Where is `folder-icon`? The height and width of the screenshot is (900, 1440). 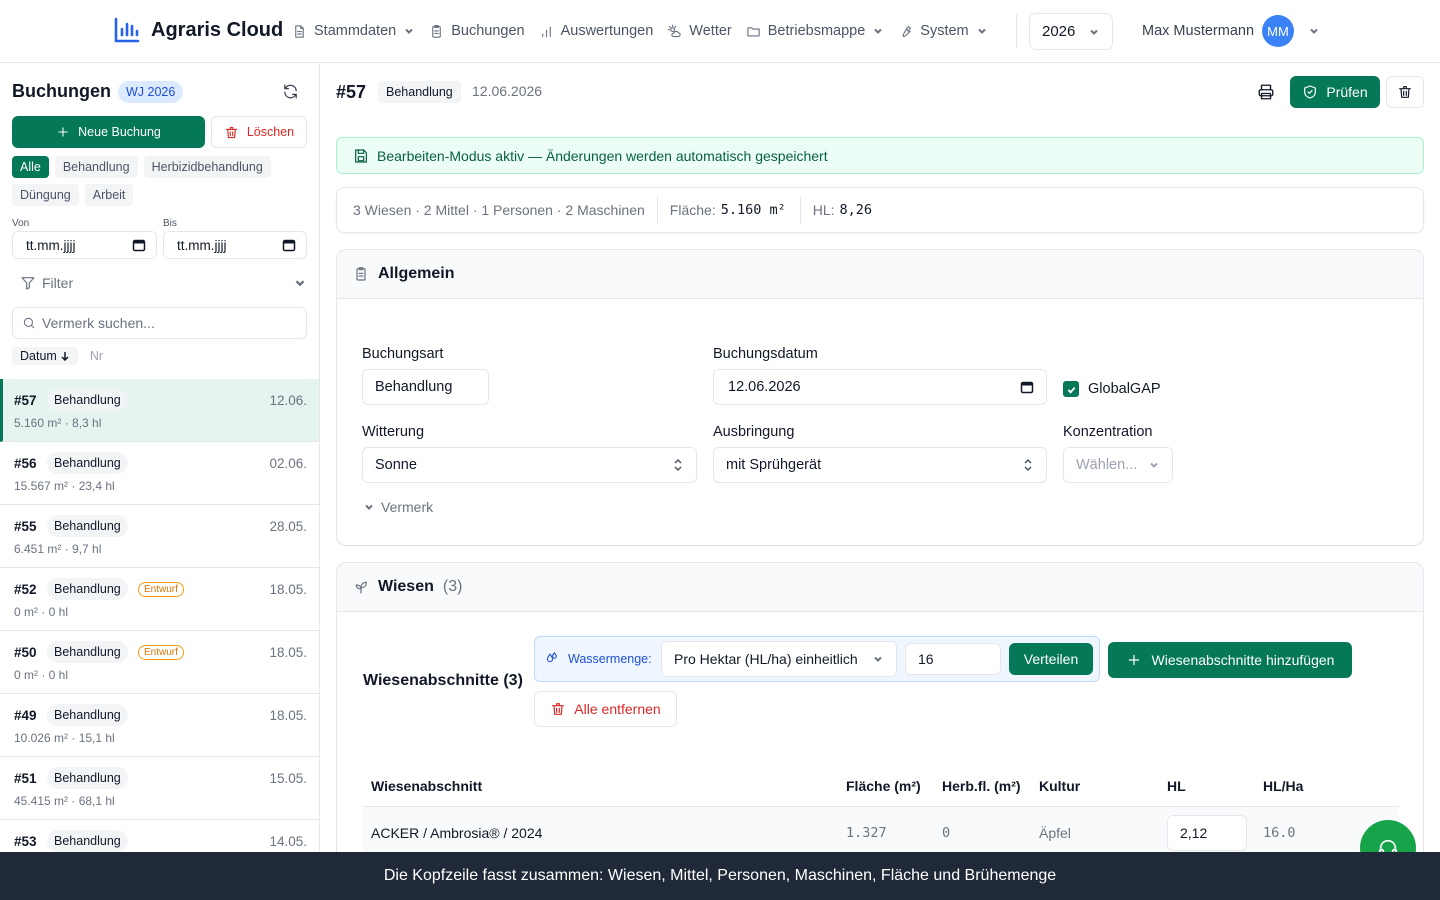
folder-icon is located at coordinates (753, 31).